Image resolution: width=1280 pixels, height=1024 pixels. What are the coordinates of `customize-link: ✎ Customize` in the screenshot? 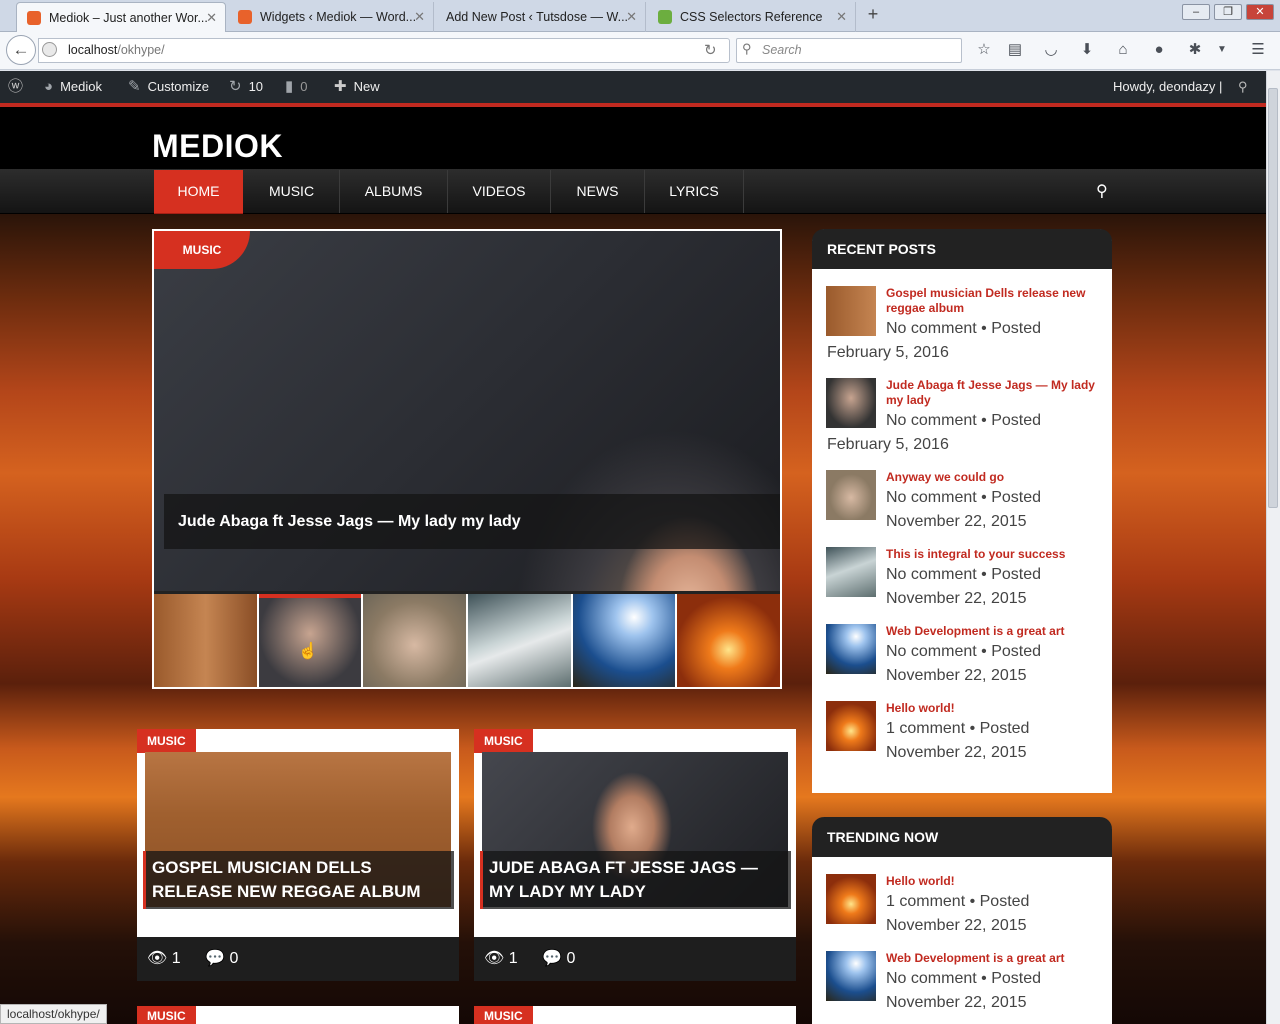 It's located at (168, 87).